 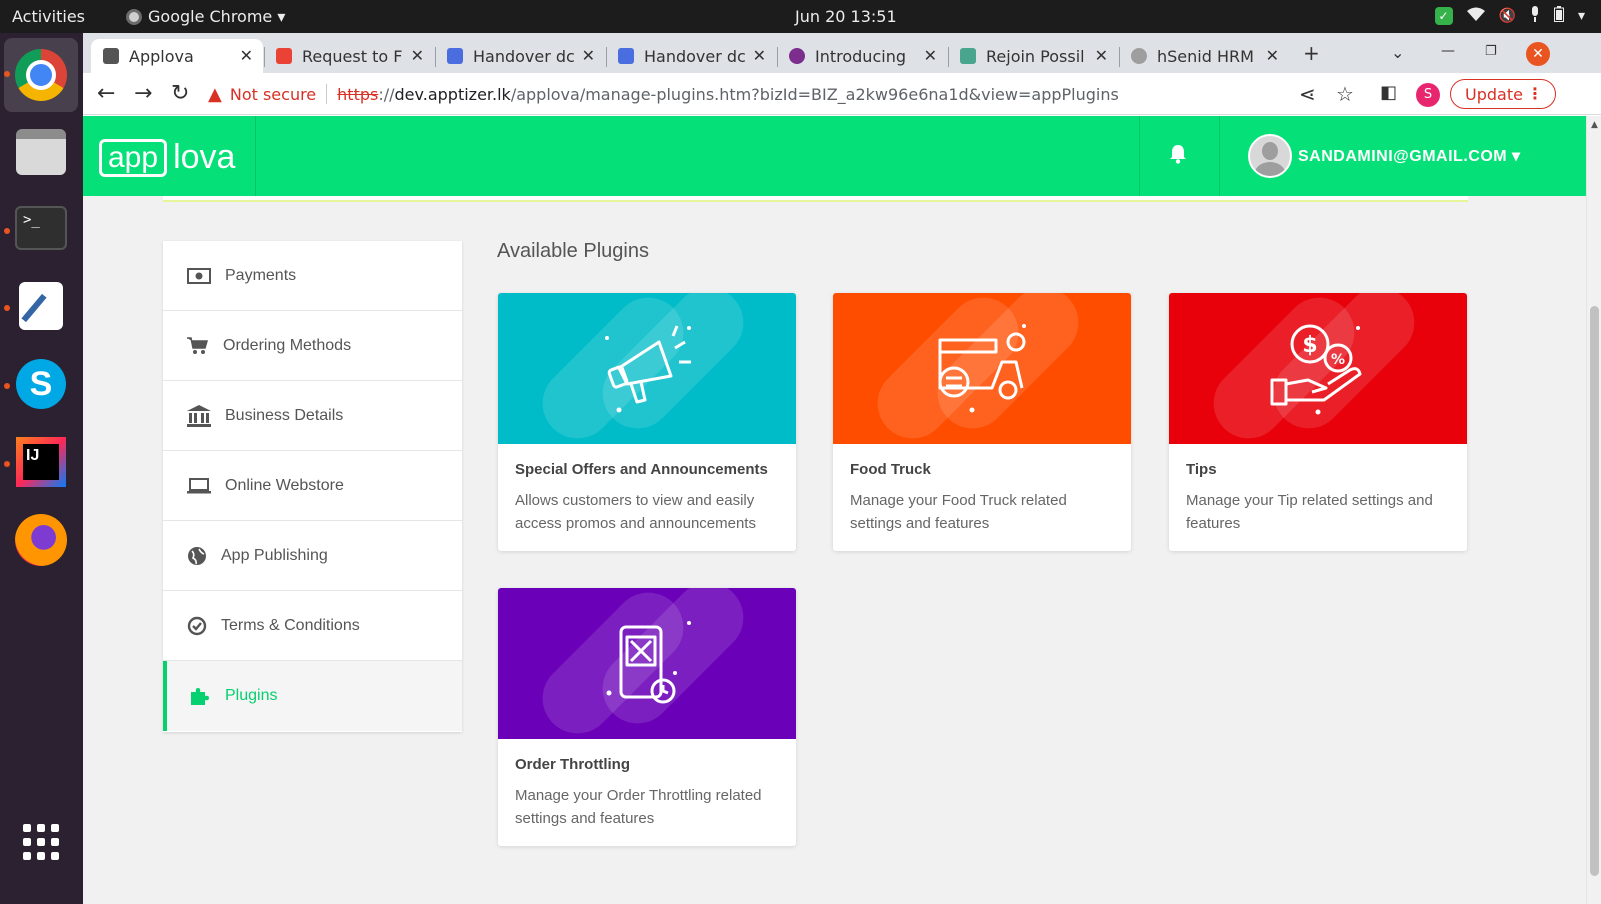 I want to click on tab-request: Request to F ✕, so click(x=349, y=56).